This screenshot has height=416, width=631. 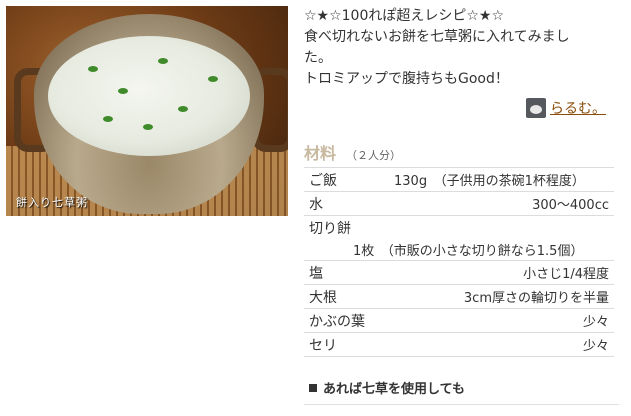 What do you see at coordinates (489, 181) in the screenshot?
I see `ingredient-amount: 130g （子供用の茶碗1杯程度）` at bounding box center [489, 181].